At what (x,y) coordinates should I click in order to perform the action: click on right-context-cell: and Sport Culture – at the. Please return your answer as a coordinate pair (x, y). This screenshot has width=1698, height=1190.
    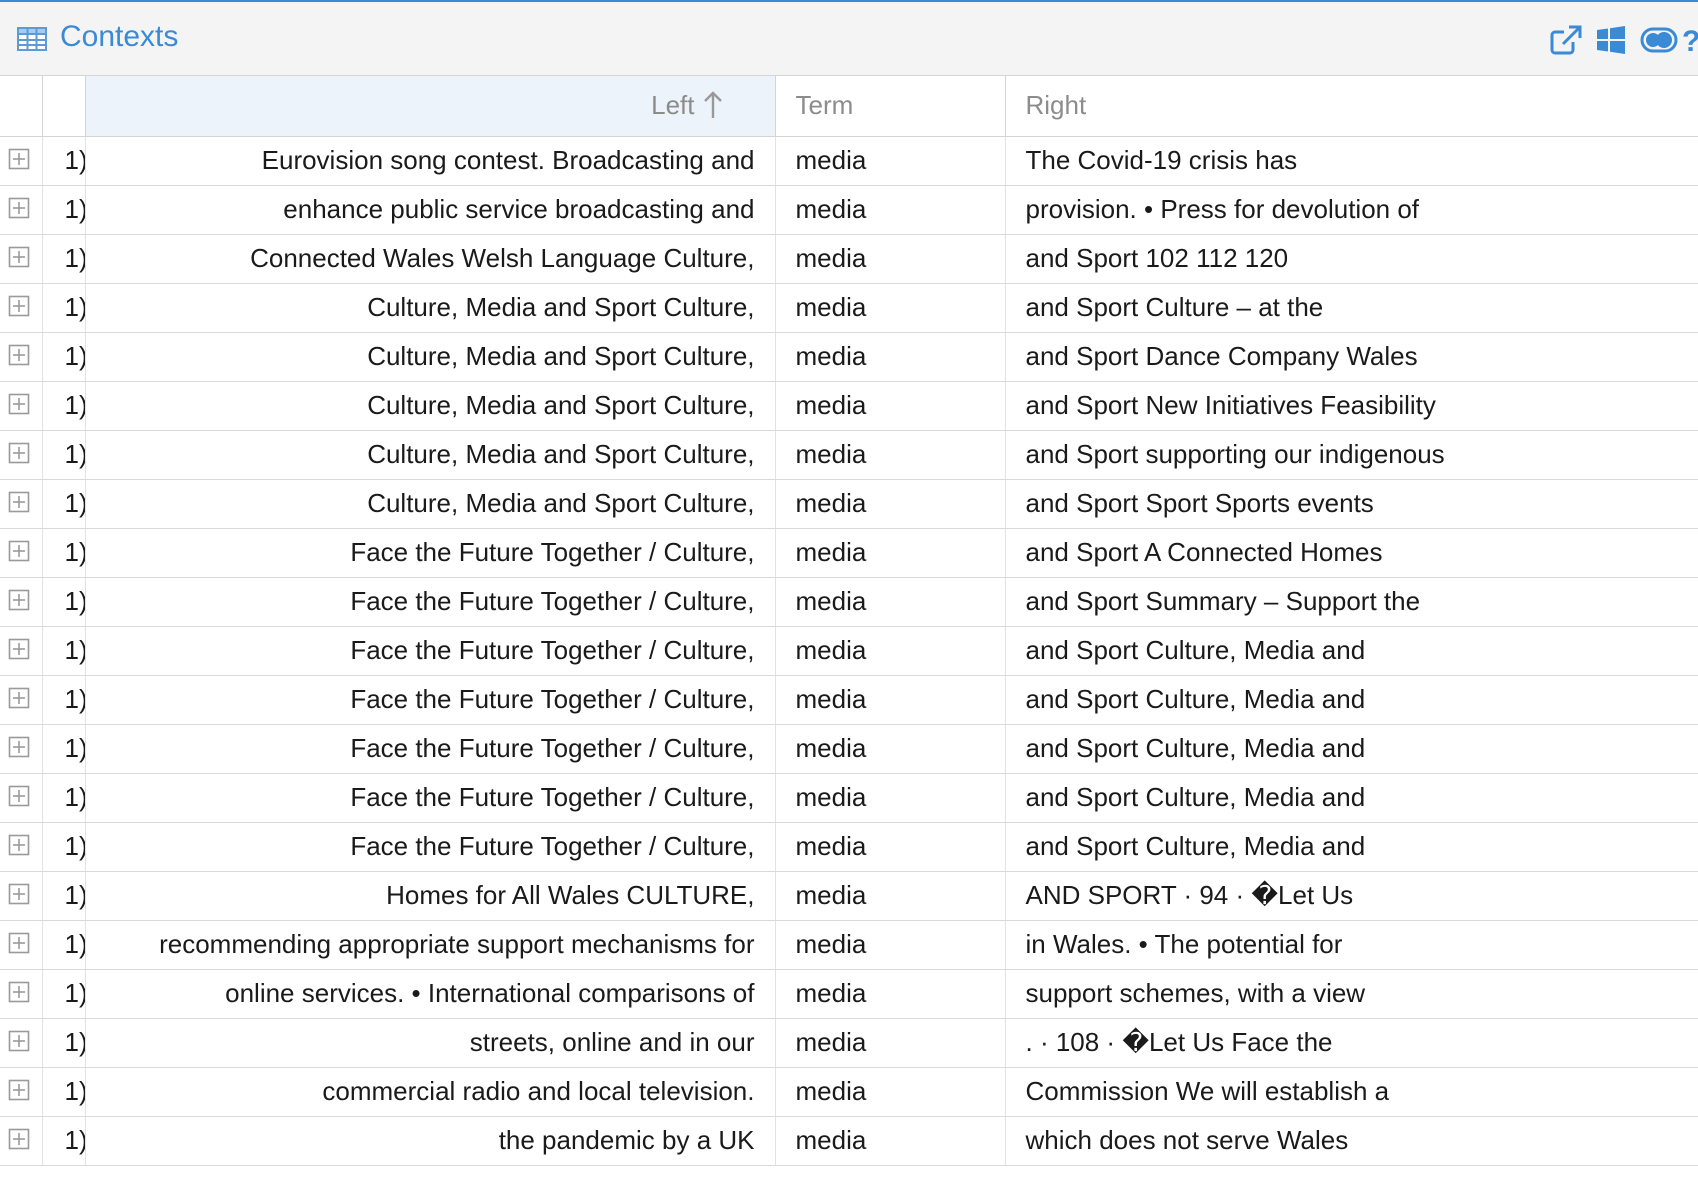
    Looking at the image, I should click on (1351, 308).